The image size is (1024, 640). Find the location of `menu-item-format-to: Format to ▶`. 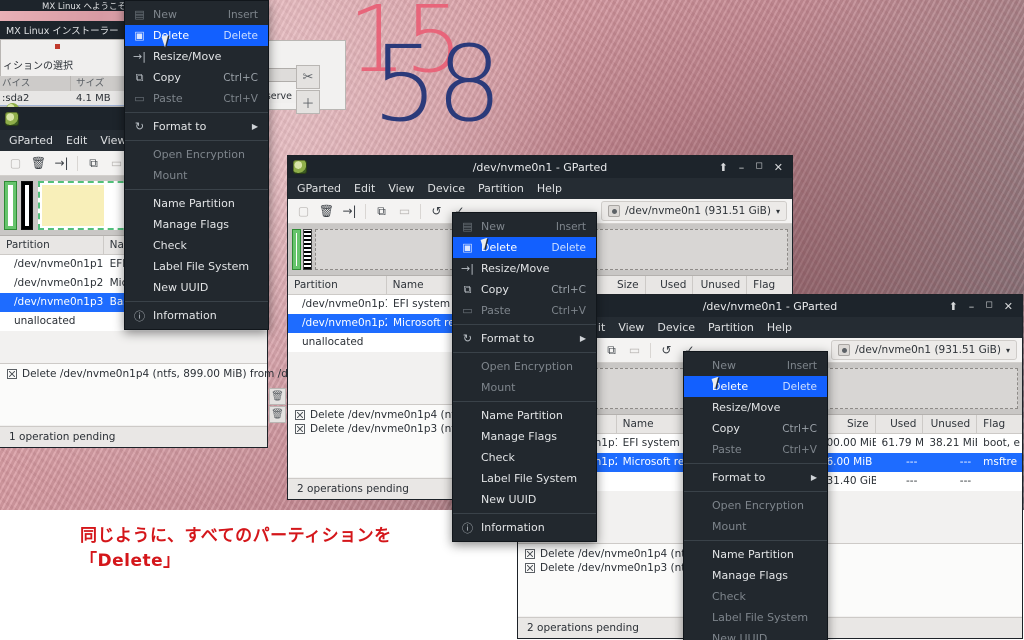

menu-item-format-to: Format to ▶ is located at coordinates (755, 477).